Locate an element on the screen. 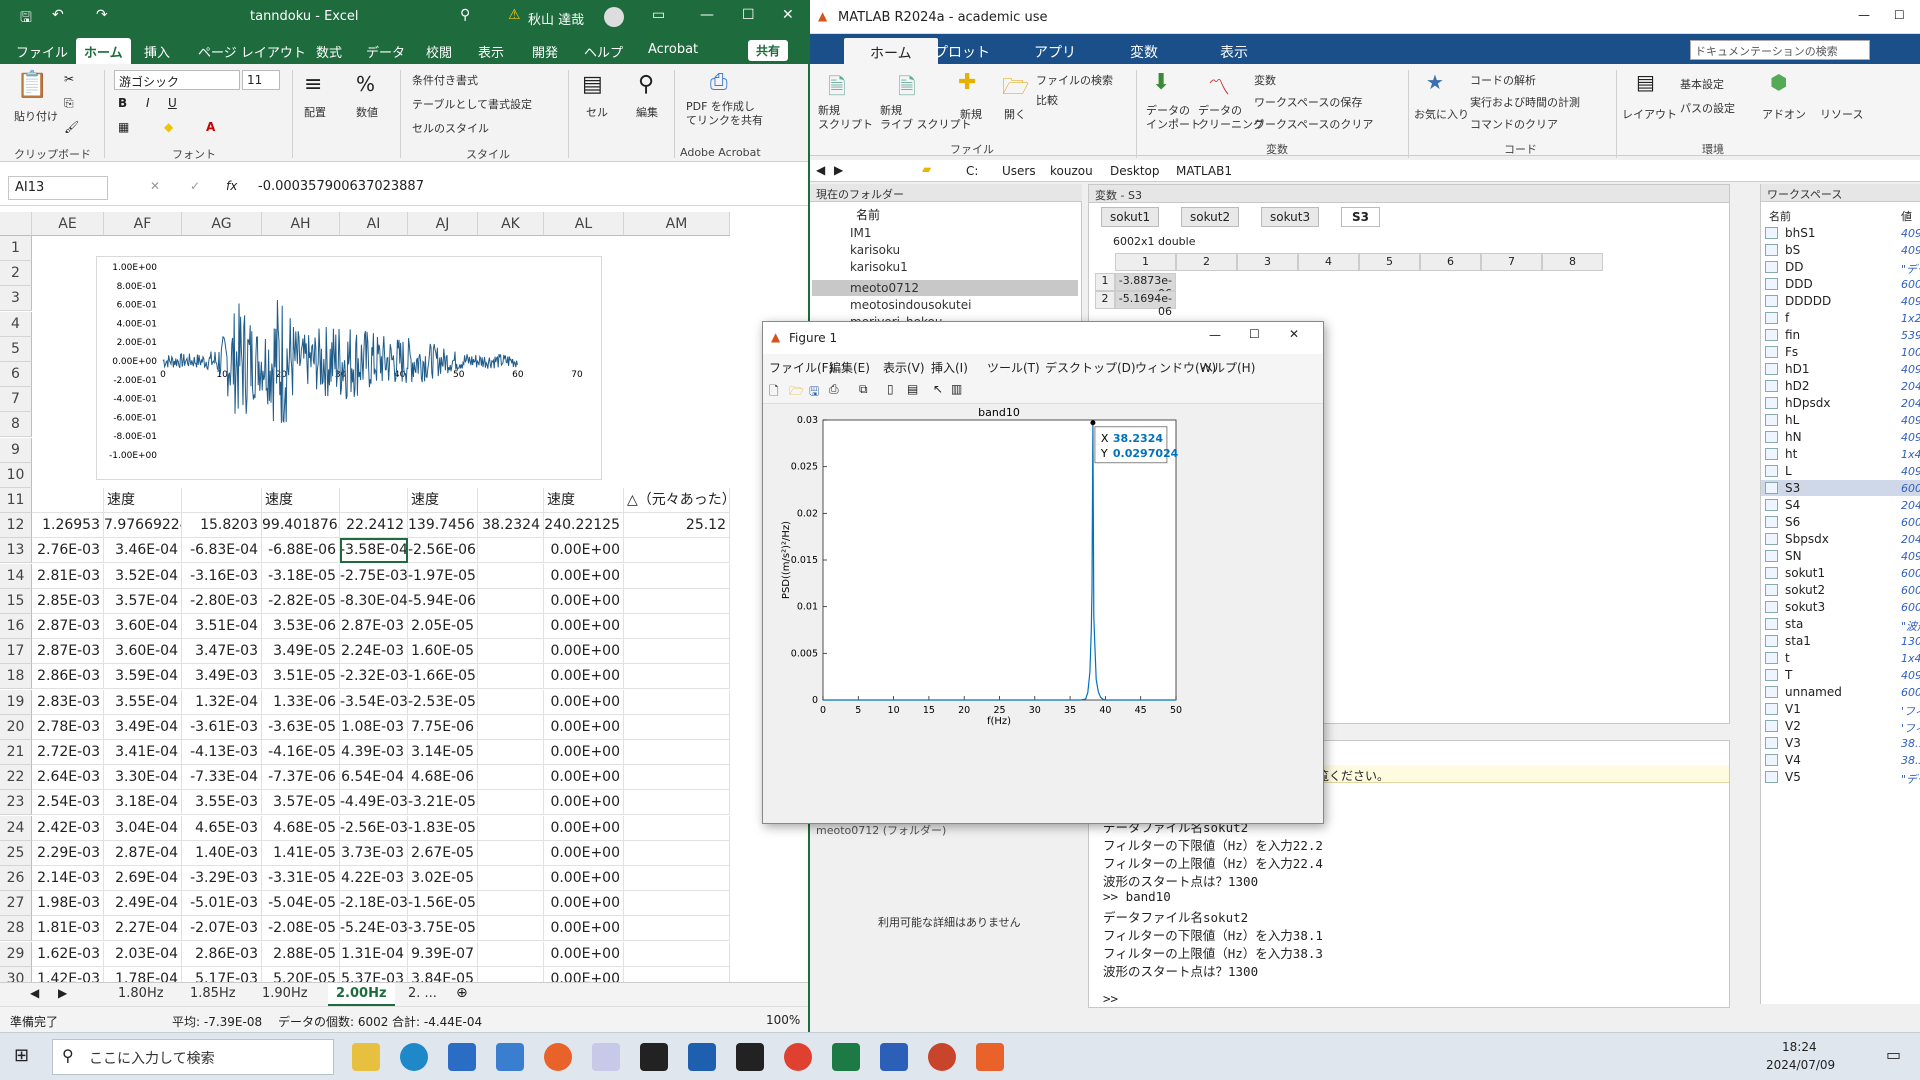 This screenshot has width=1920, height=1080. table-cell: 2.42E-03 is located at coordinates (68, 828).